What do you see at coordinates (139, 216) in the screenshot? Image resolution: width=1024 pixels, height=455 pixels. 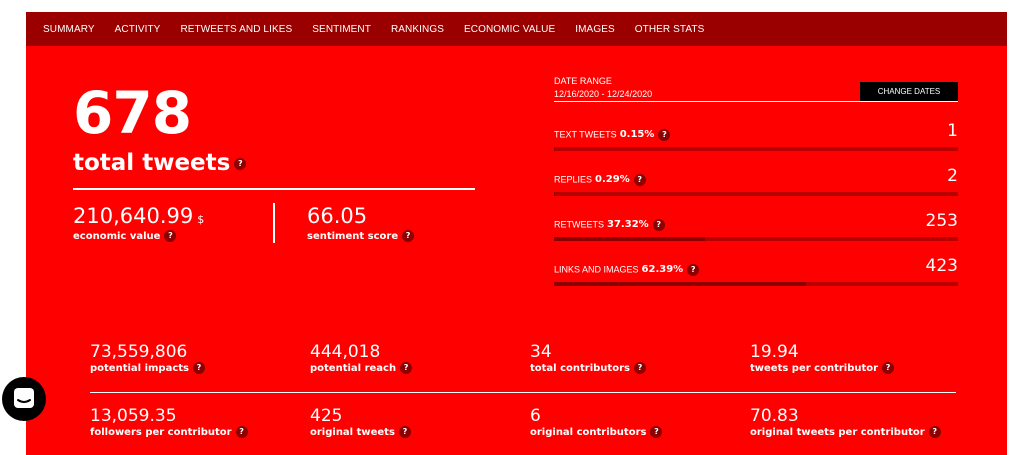 I see `economic-value: 210,640.99 $` at bounding box center [139, 216].